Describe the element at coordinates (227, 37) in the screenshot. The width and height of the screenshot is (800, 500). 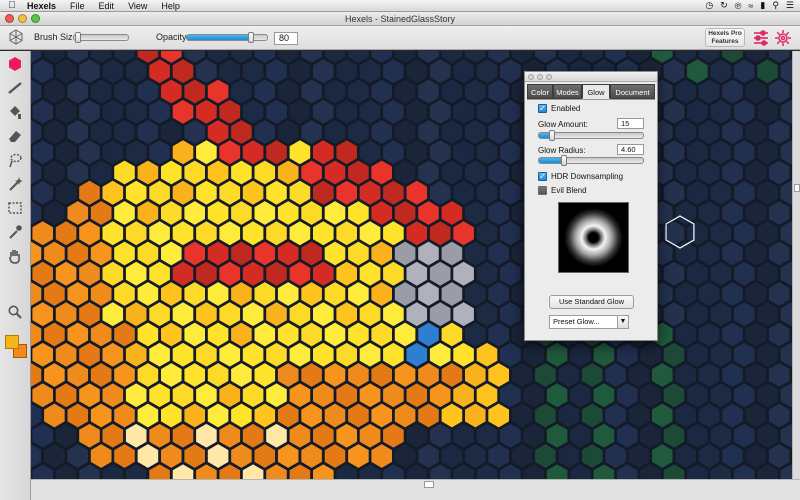
I see `opacity-slider` at that location.